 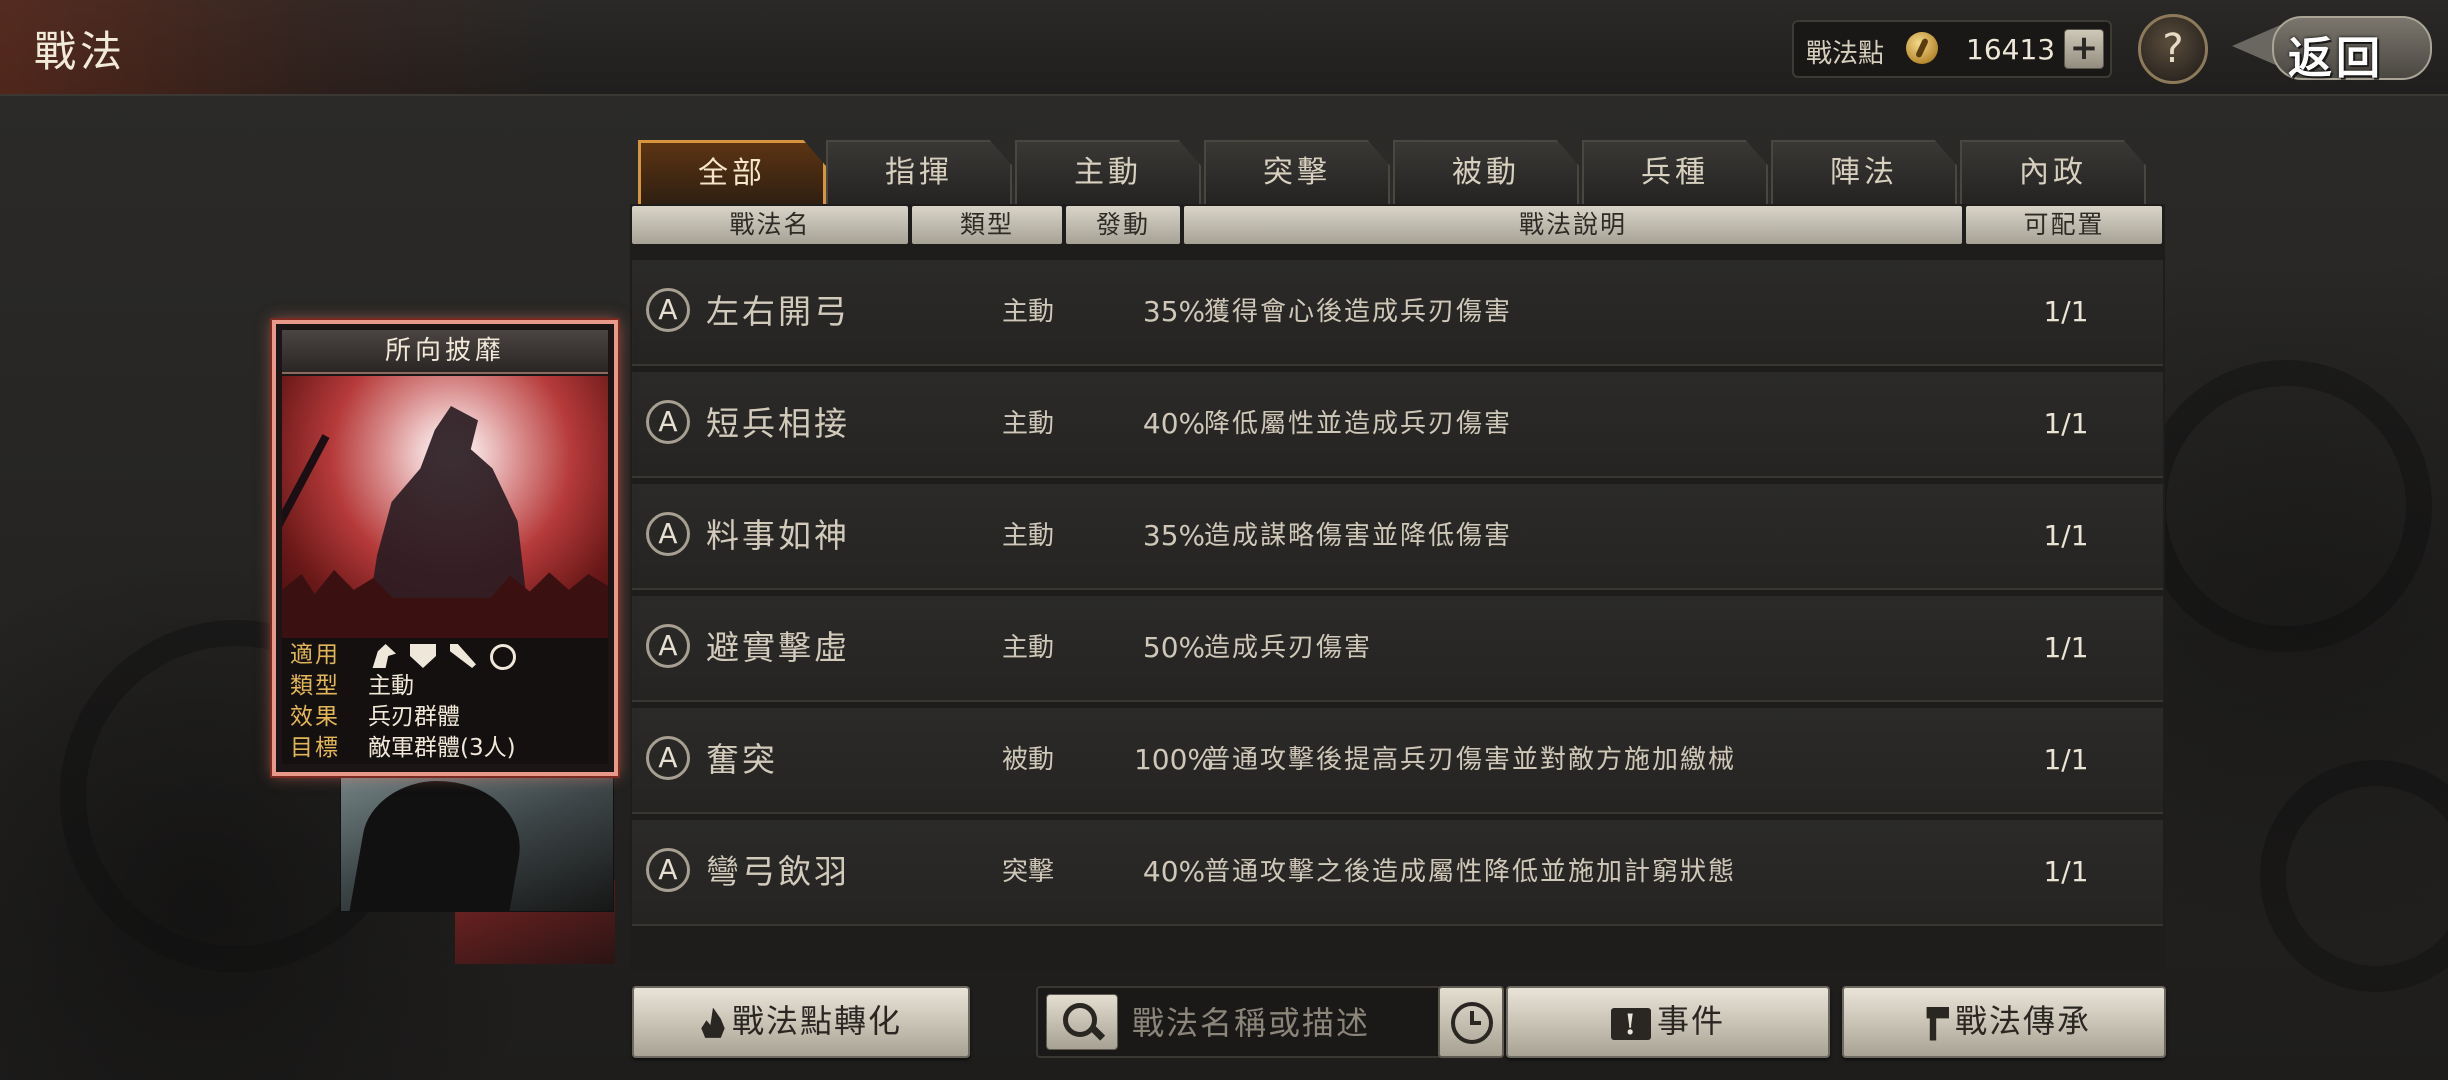 What do you see at coordinates (423, 656) in the screenshot?
I see `shield-icon` at bounding box center [423, 656].